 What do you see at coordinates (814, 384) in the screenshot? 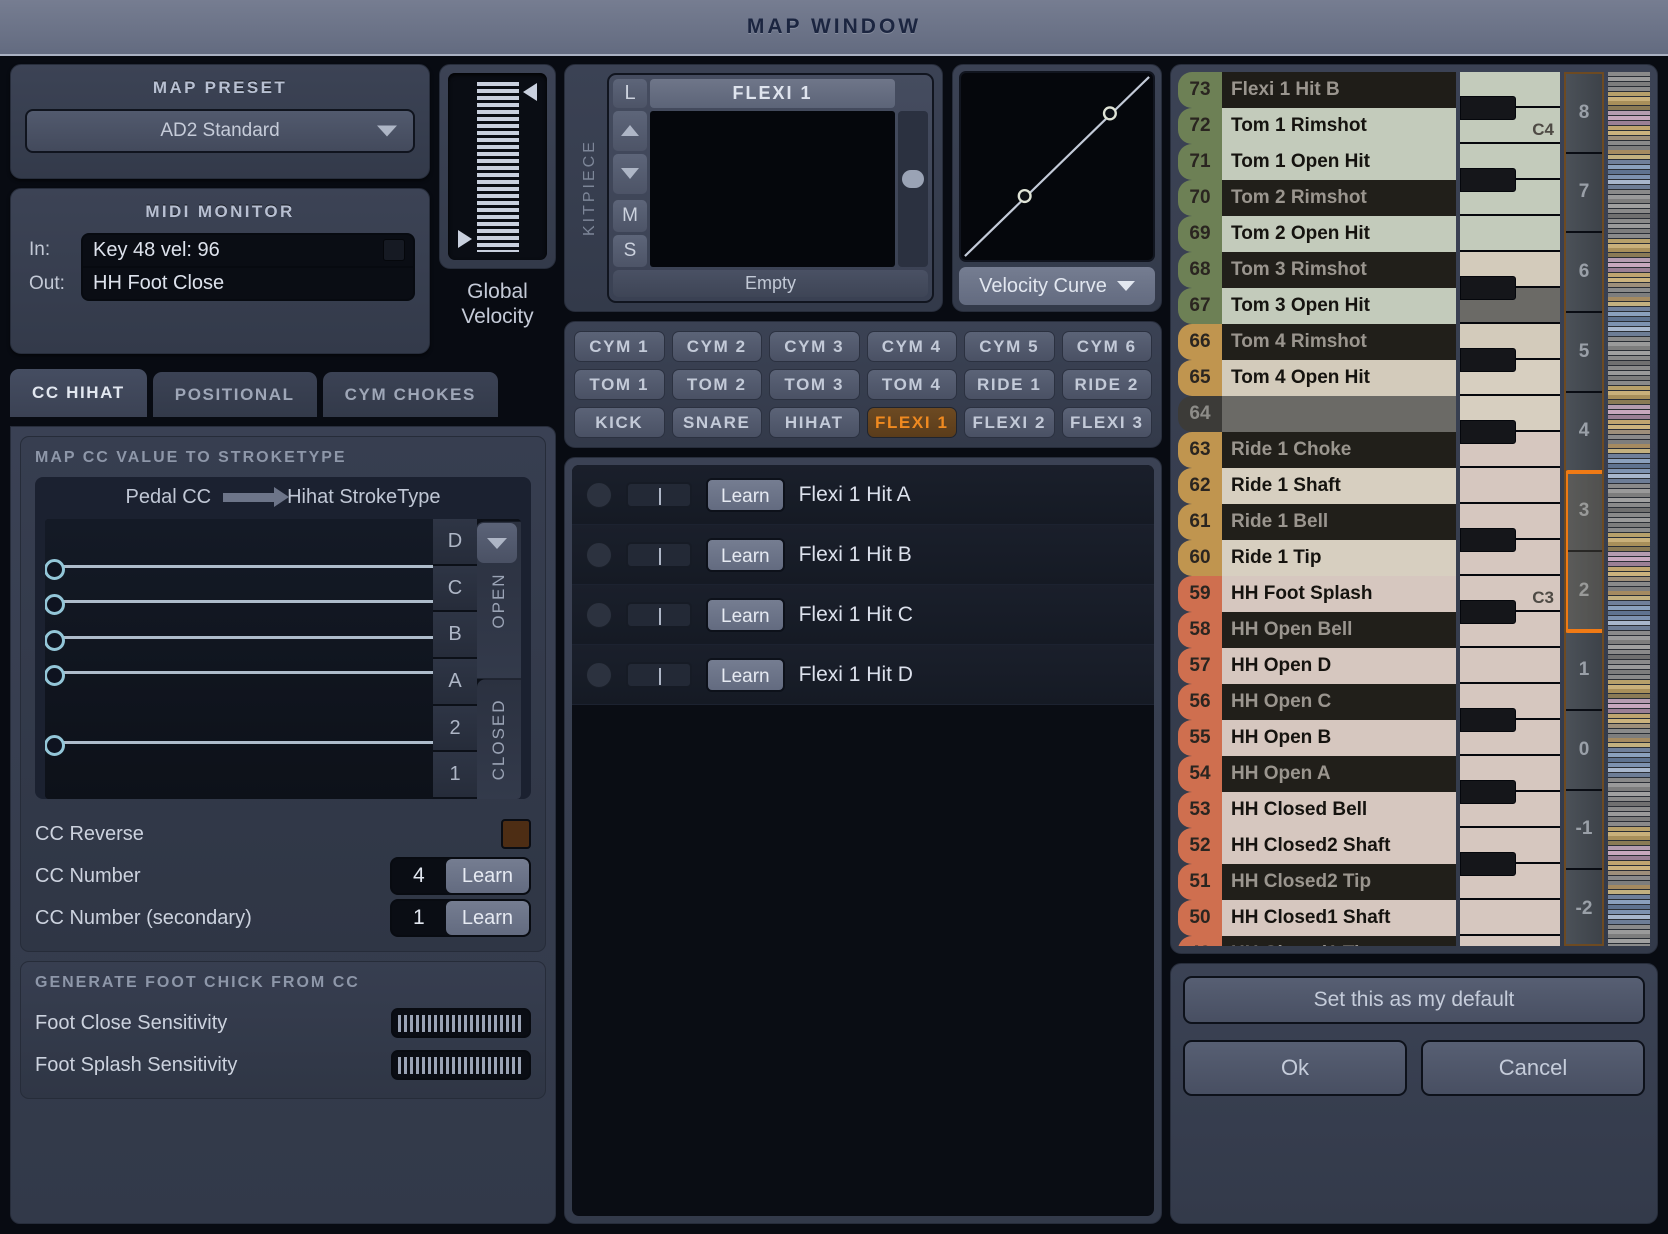
I see `pad-button-tom-3: TOM 3` at bounding box center [814, 384].